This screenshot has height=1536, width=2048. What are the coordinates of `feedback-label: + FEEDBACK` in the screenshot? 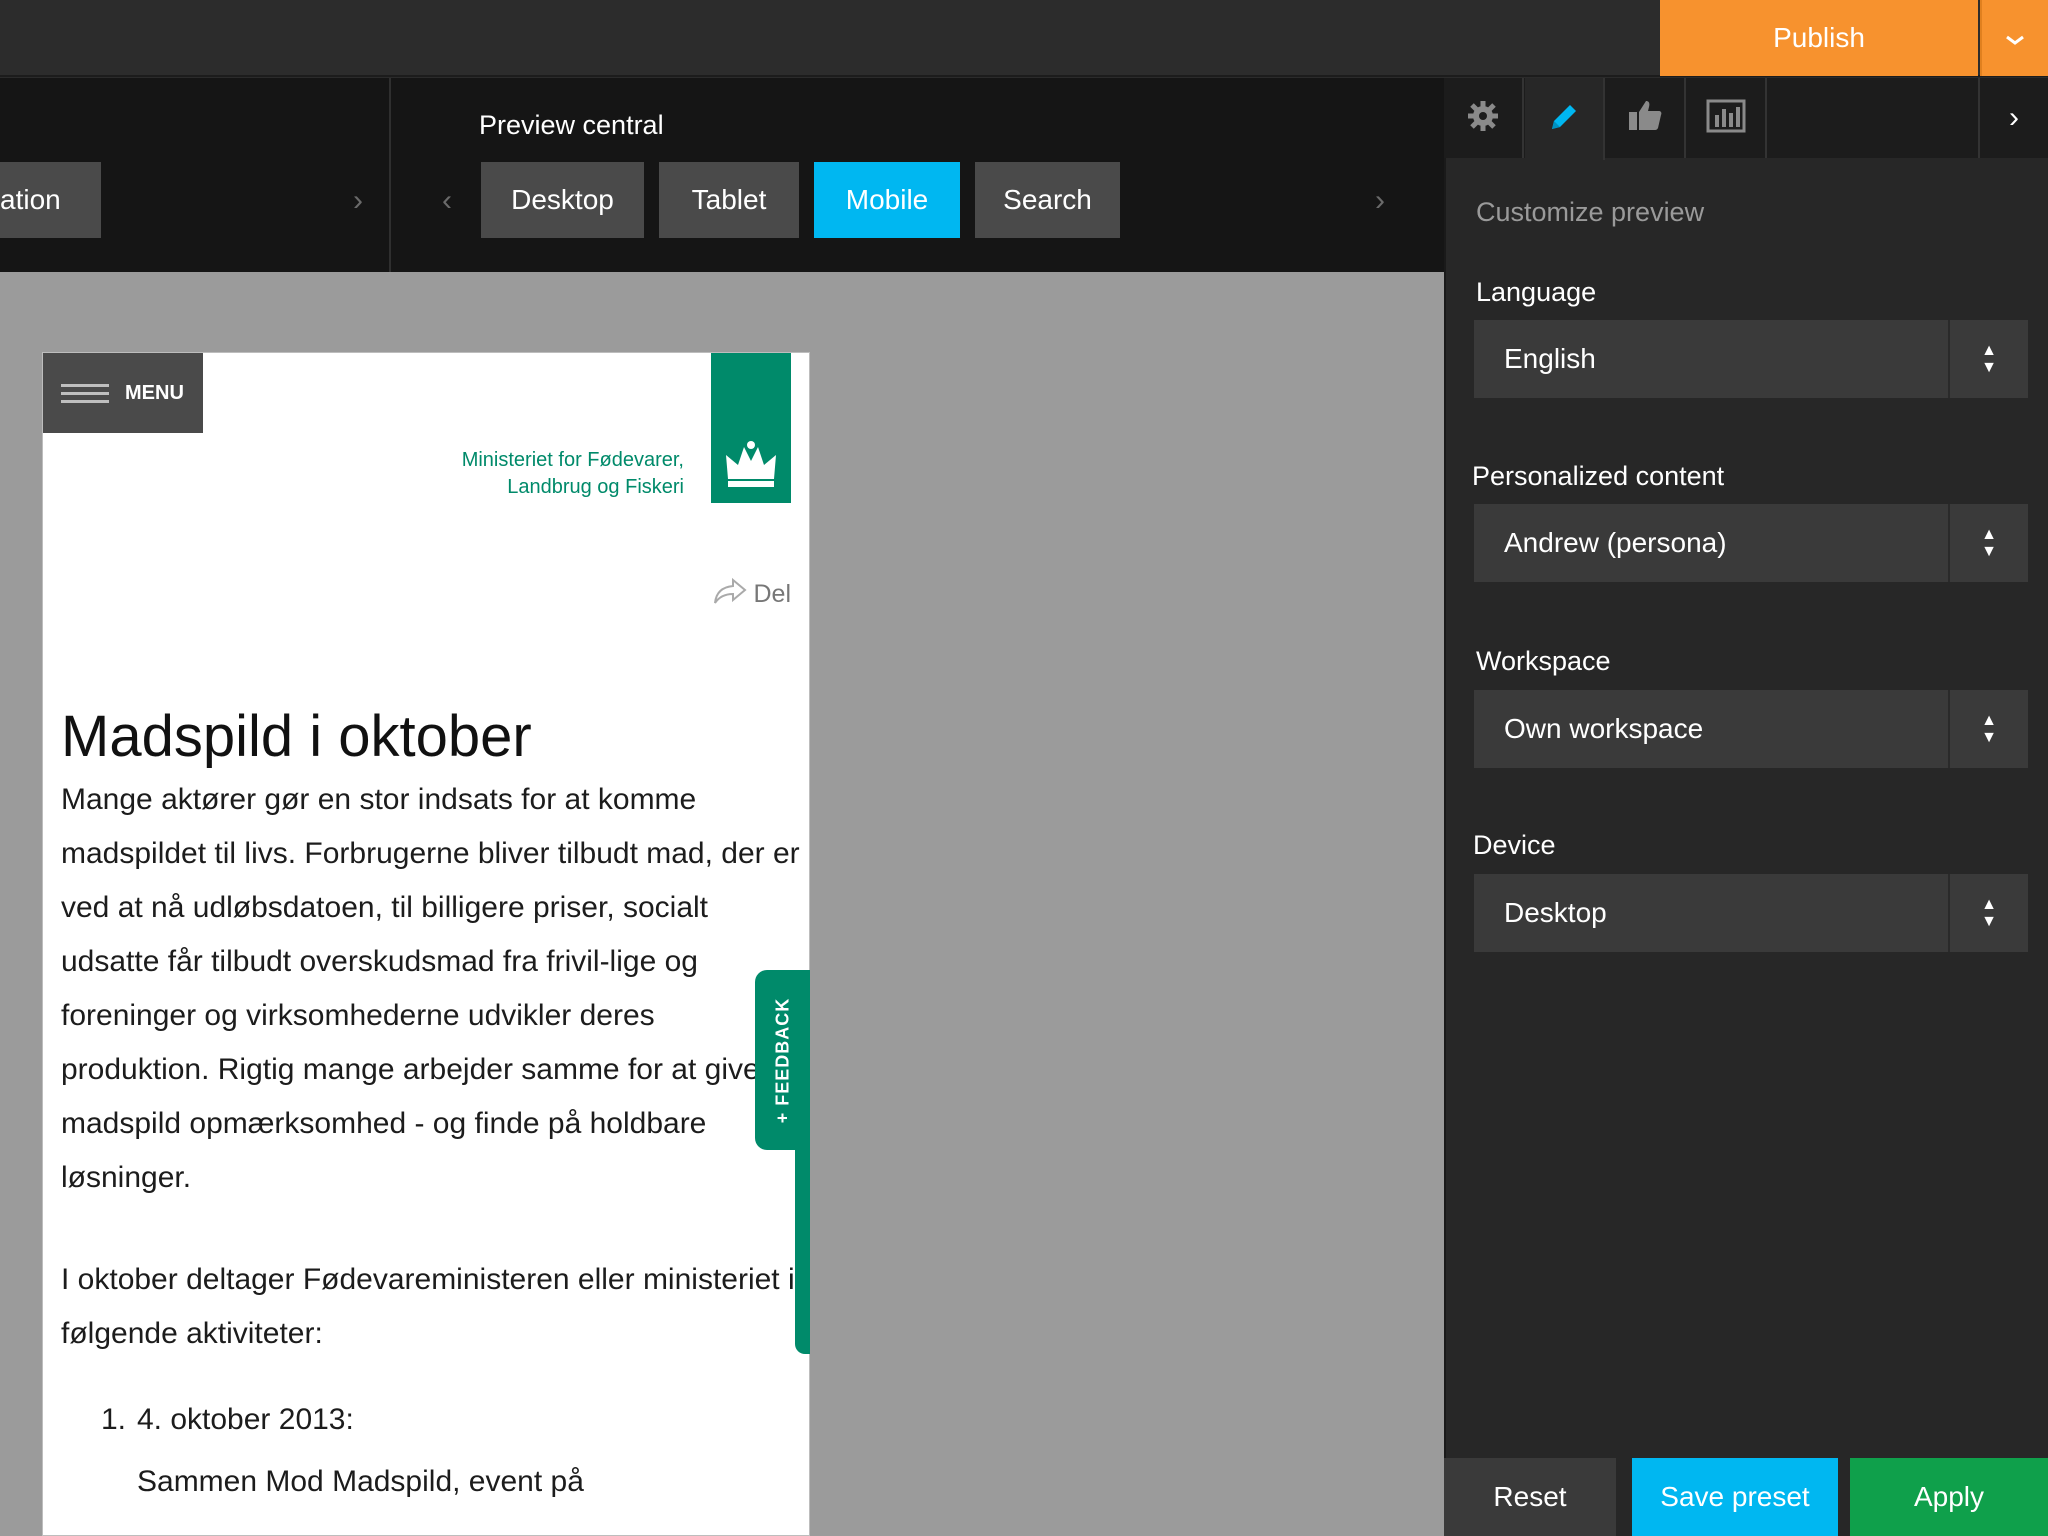 It's located at (782, 1060).